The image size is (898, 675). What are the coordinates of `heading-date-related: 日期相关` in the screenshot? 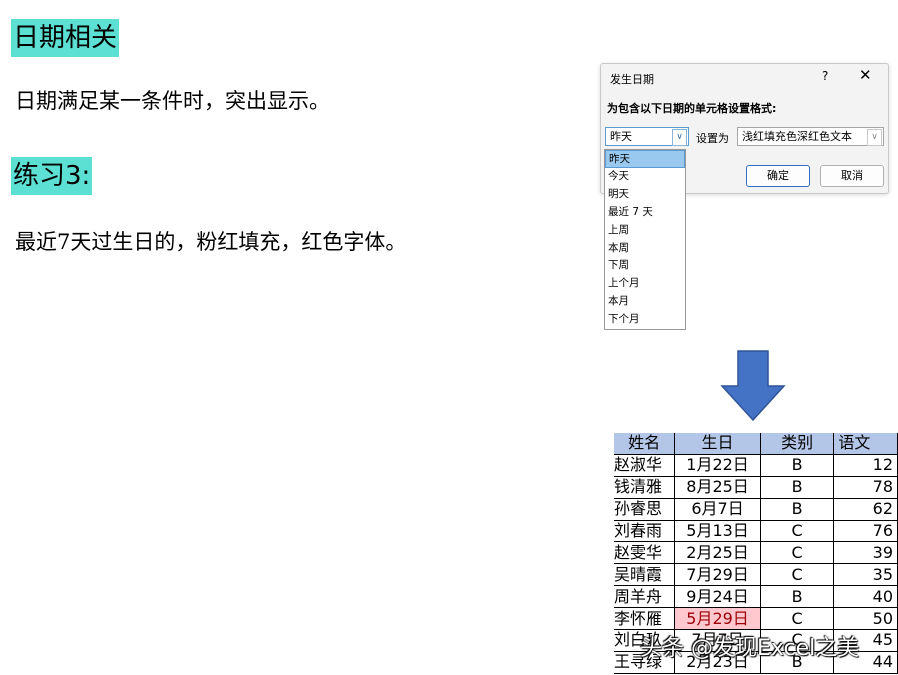 It's located at (65, 38).